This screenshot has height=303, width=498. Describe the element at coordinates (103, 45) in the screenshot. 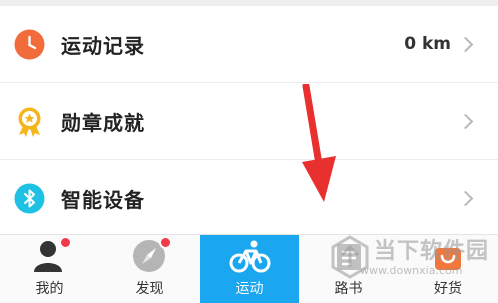

I see `menu-item-label: 运动记录` at that location.